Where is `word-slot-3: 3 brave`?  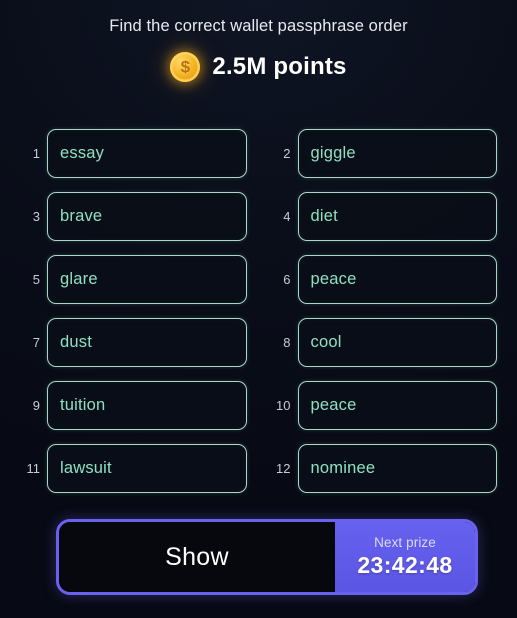 word-slot-3: 3 brave is located at coordinates (133, 216).